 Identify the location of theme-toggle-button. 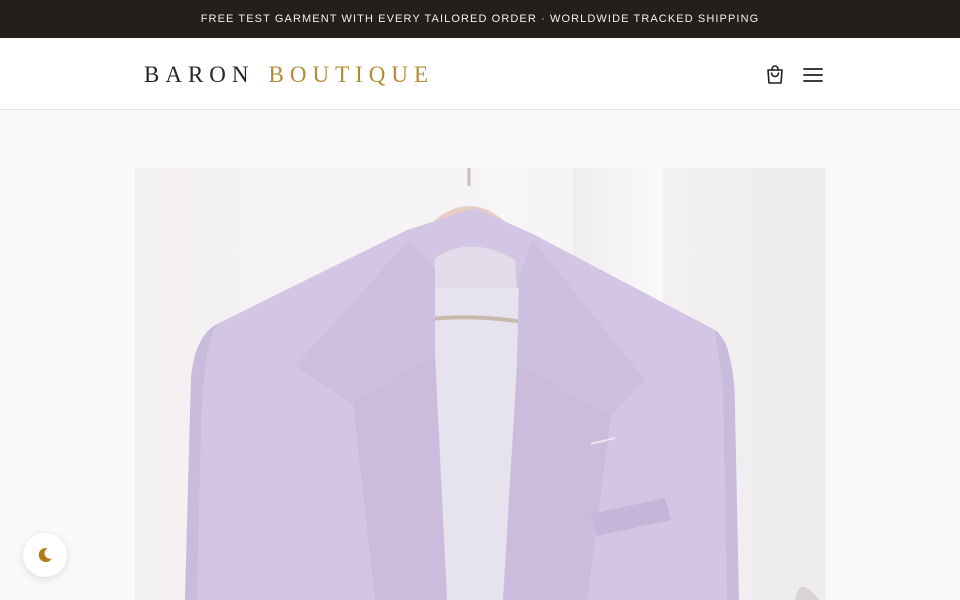
(45, 555).